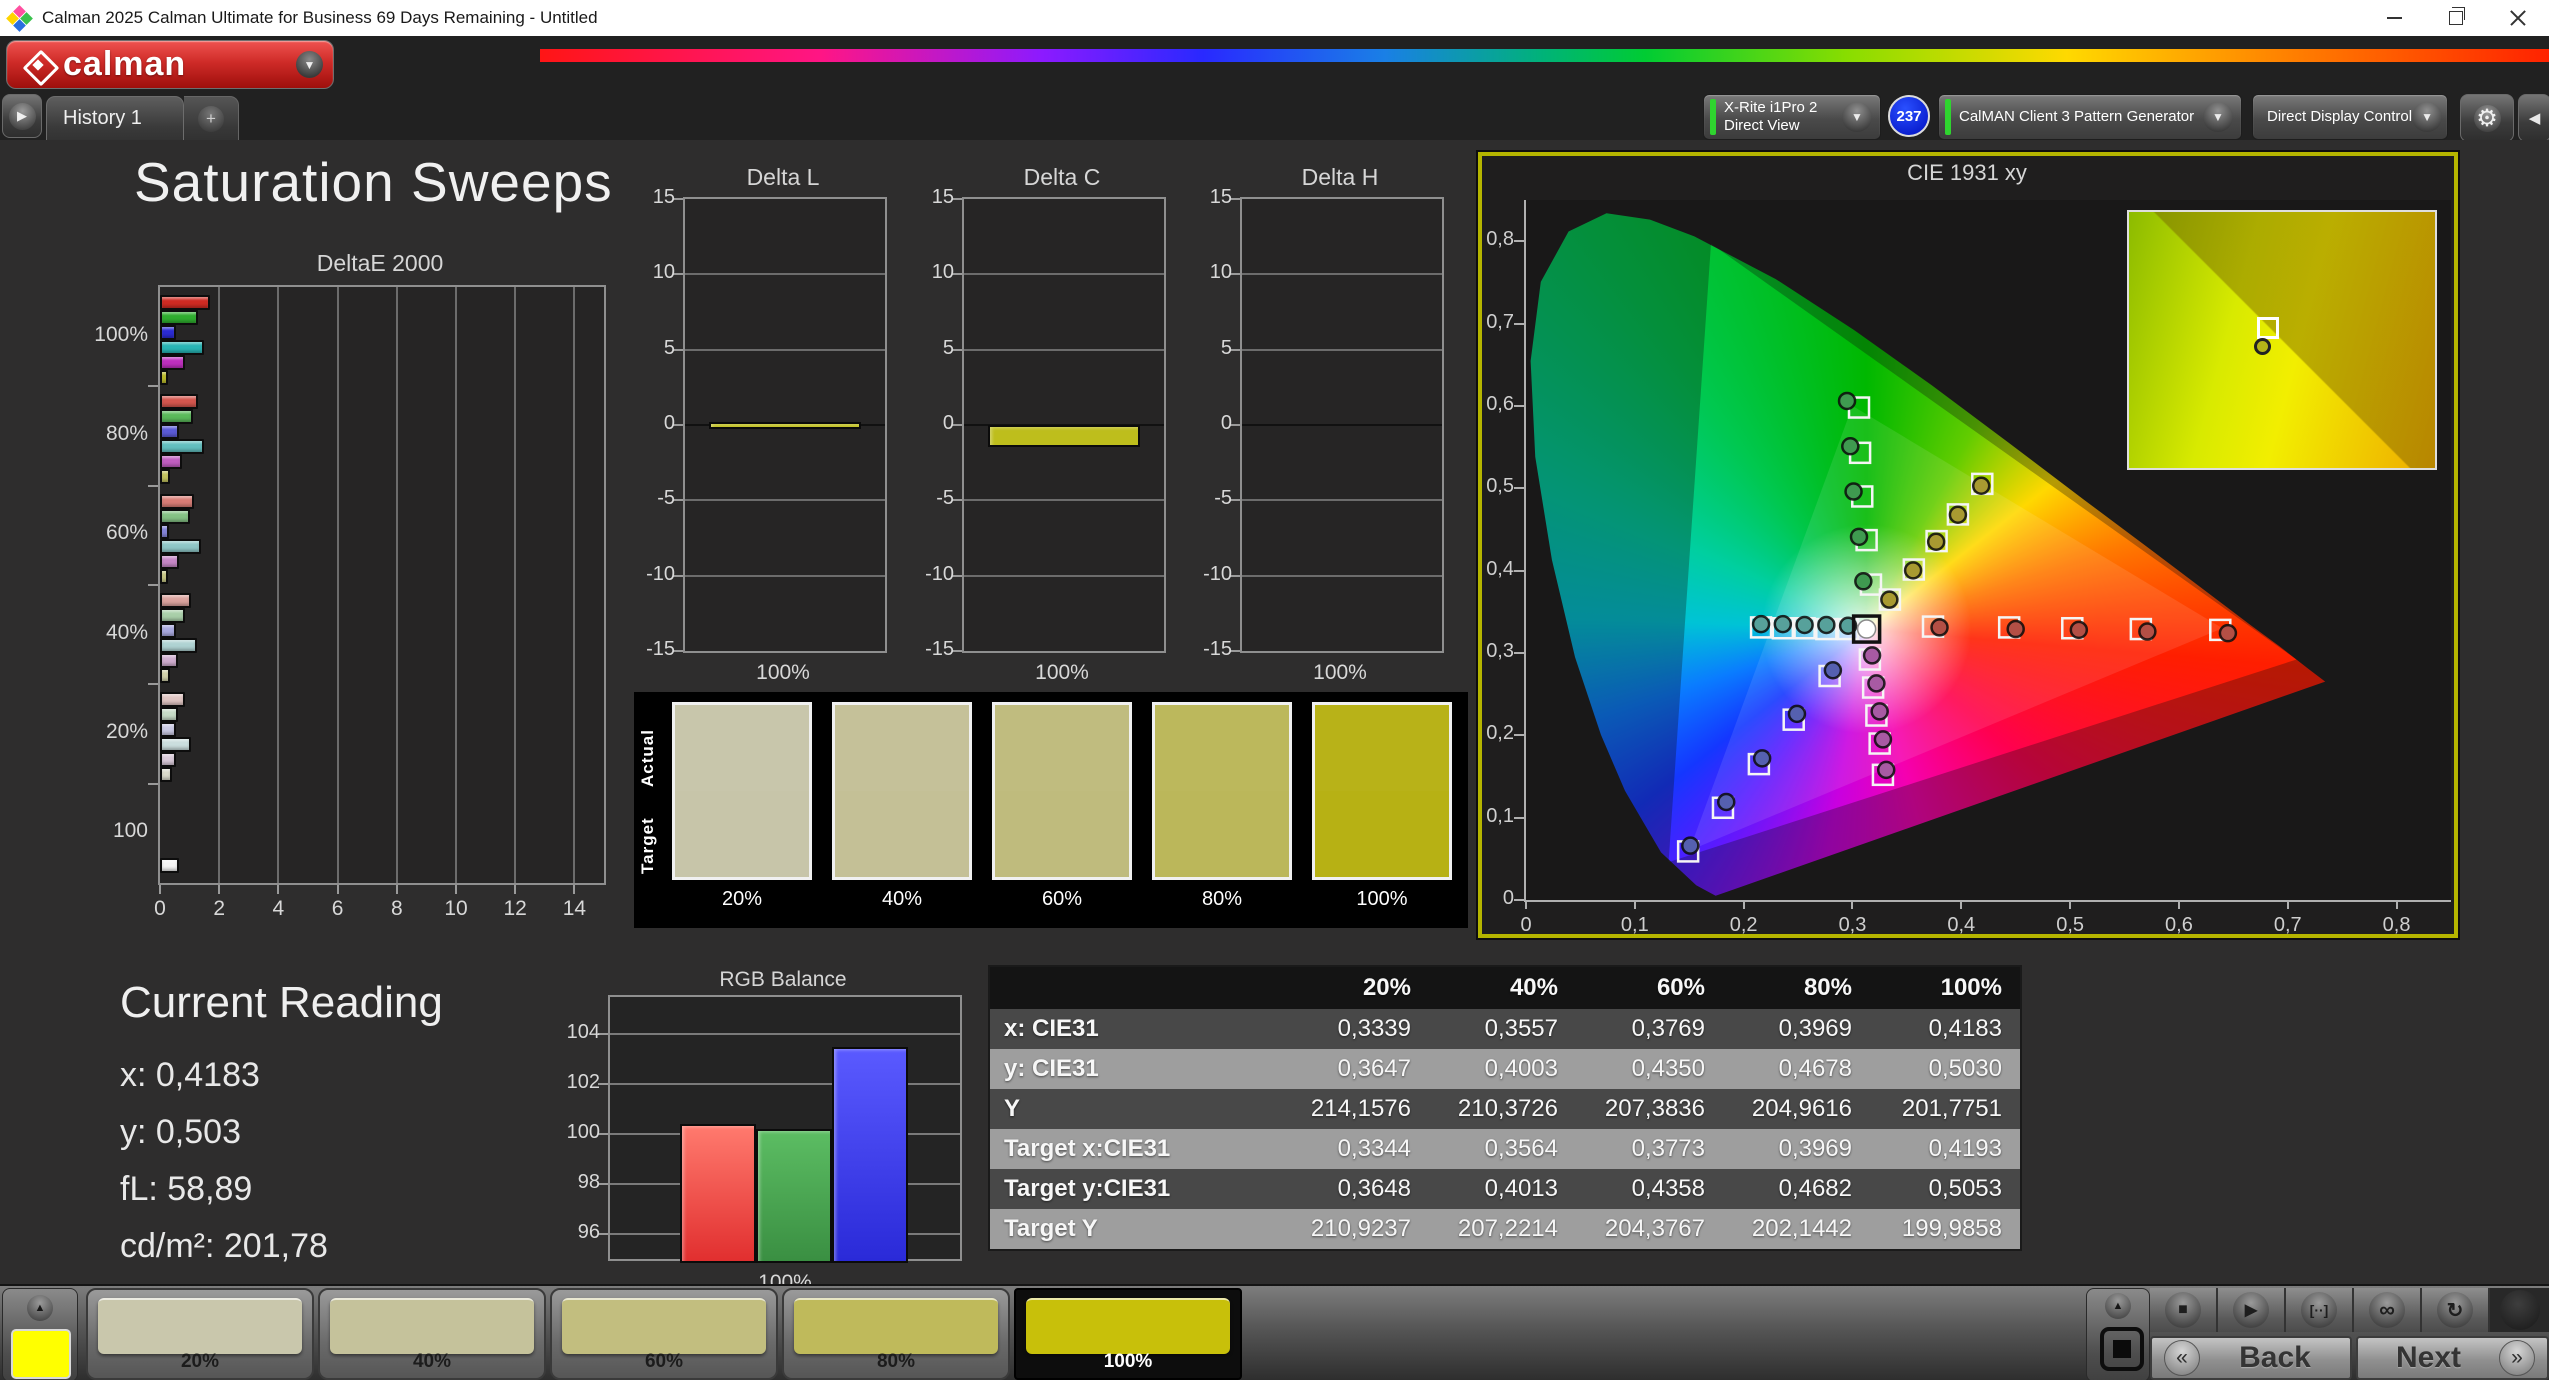 The height and width of the screenshot is (1380, 2549). What do you see at coordinates (173, 362) in the screenshot?
I see `deltae-bar-100%-4` at bounding box center [173, 362].